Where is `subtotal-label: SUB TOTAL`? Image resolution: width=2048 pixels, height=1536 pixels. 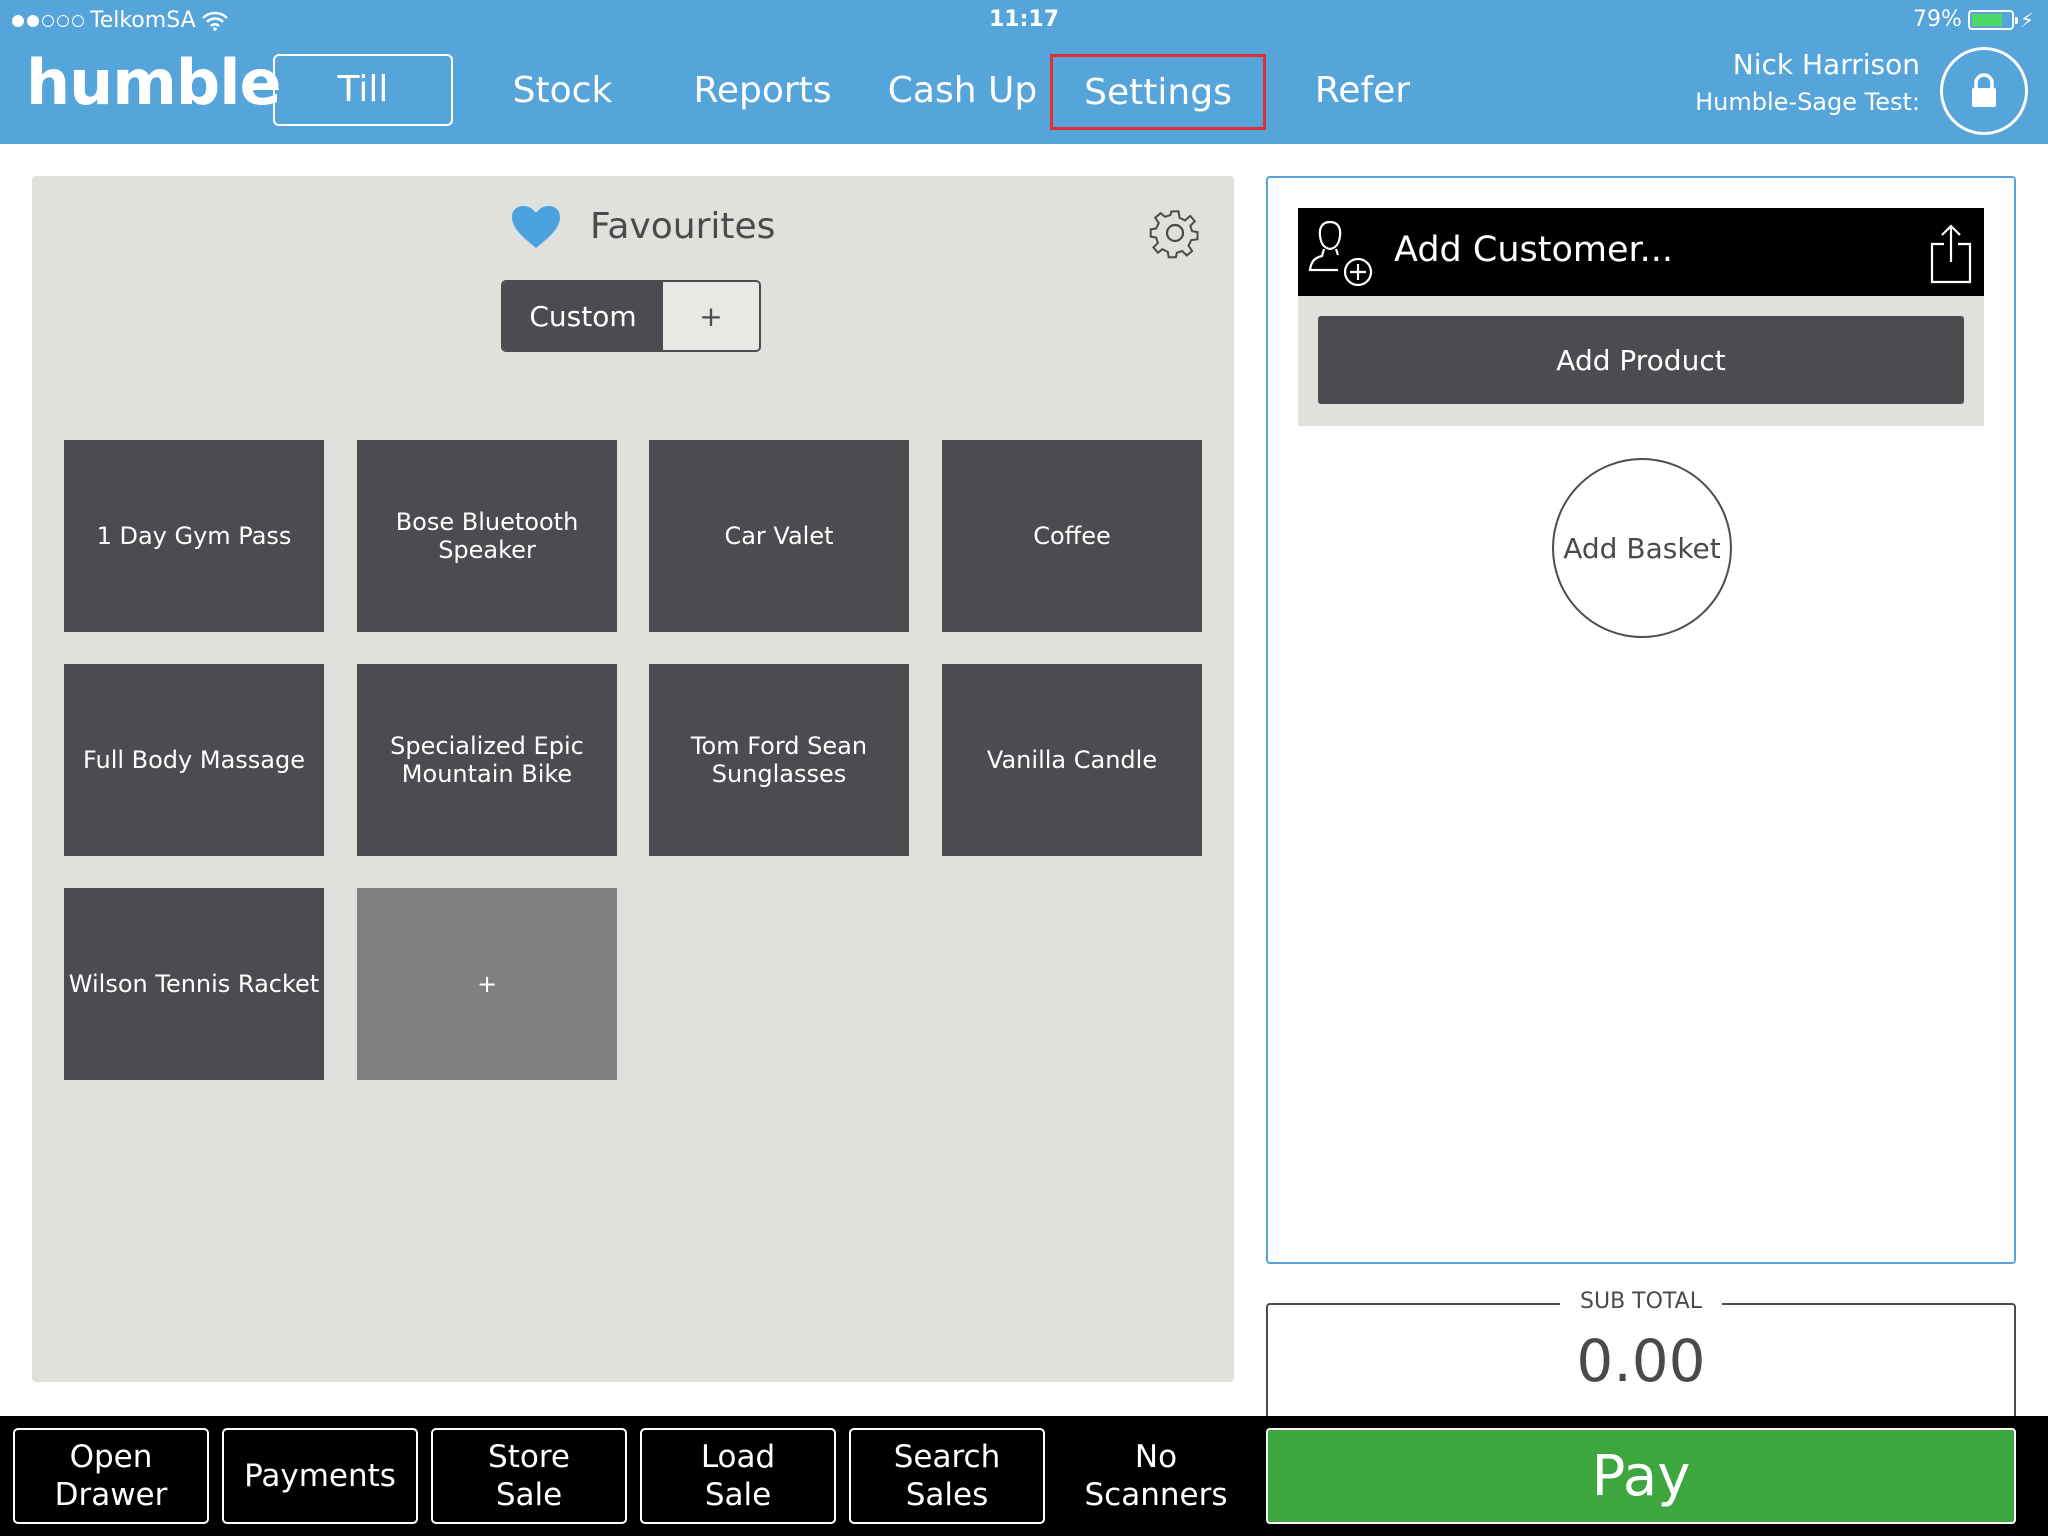 subtotal-label: SUB TOTAL is located at coordinates (1641, 1301).